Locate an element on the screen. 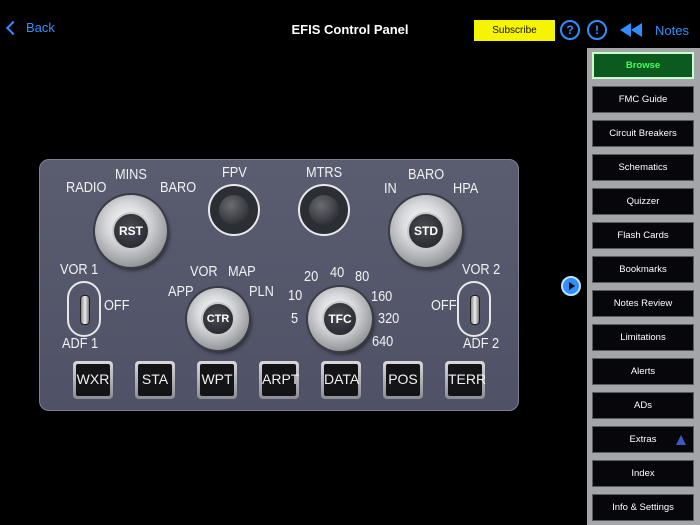 This screenshot has height=525, width=700. data-key: DATA is located at coordinates (341, 380).